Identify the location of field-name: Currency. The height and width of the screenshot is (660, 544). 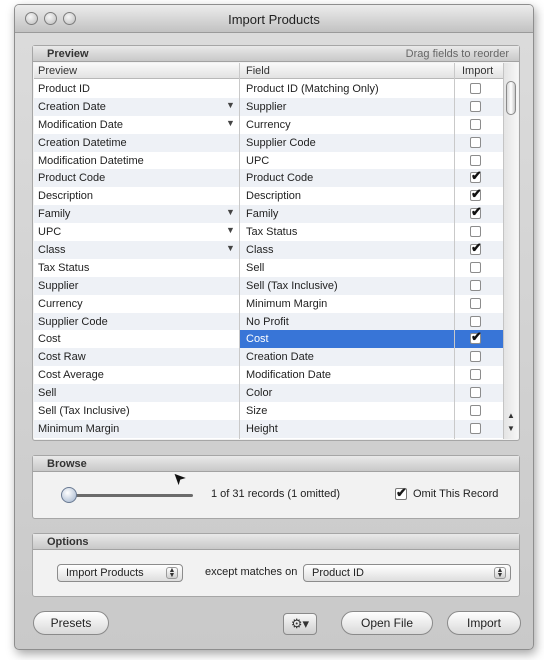
(268, 125).